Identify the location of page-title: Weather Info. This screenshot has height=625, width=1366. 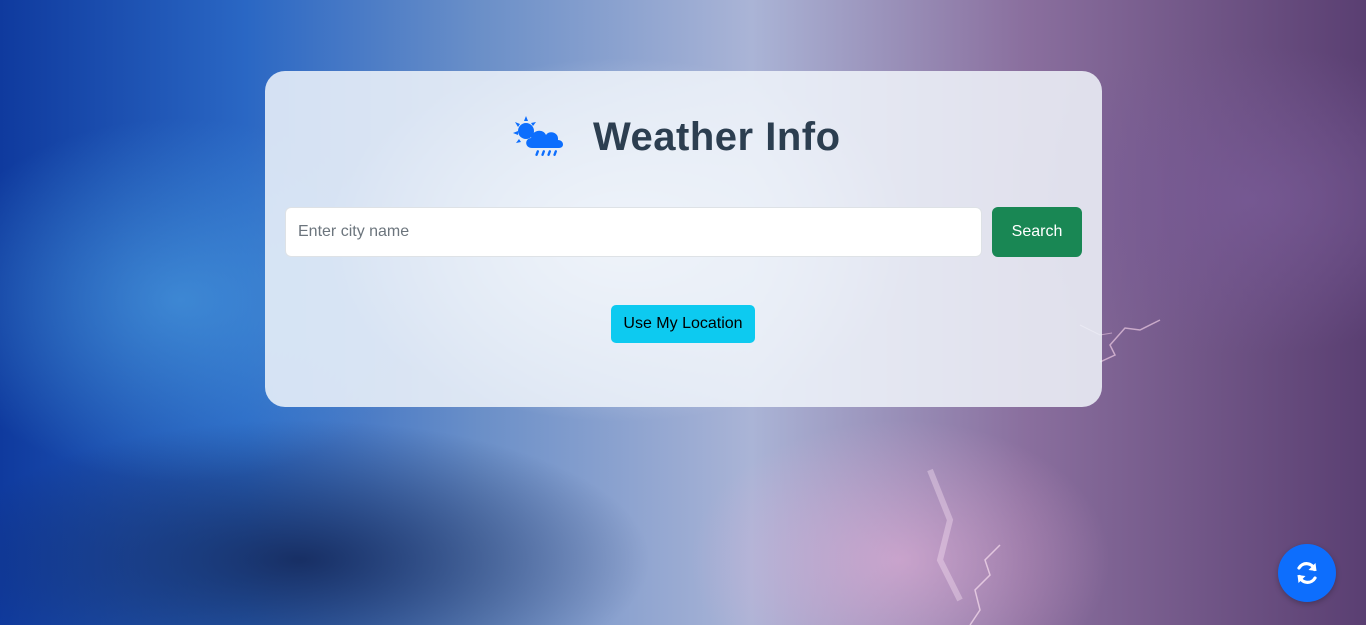
(717, 137).